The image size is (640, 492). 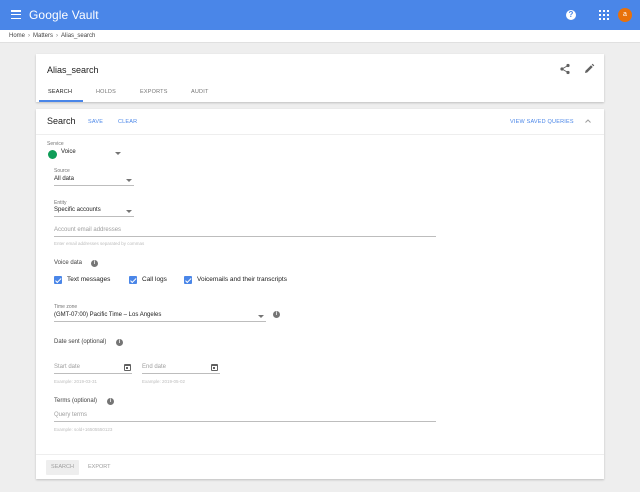 What do you see at coordinates (320, 92) in the screenshot?
I see `matter-tabs: SEARCH HOLDS EXPORTS AUDIT` at bounding box center [320, 92].